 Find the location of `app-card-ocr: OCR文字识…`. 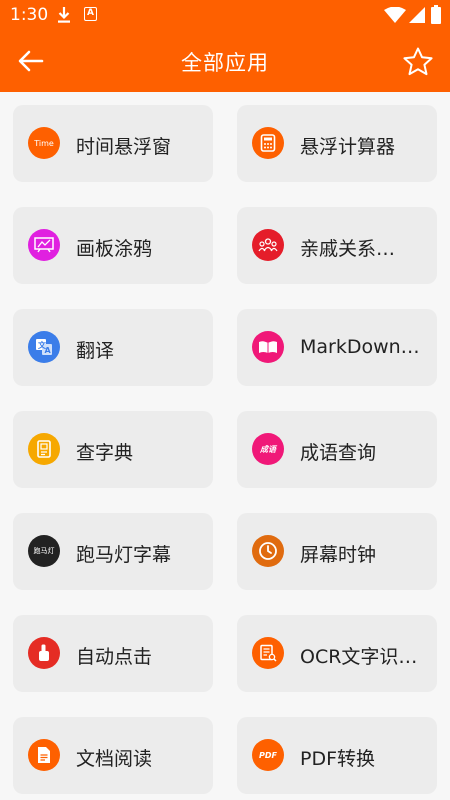

app-card-ocr: OCR文字识… is located at coordinates (337, 653).